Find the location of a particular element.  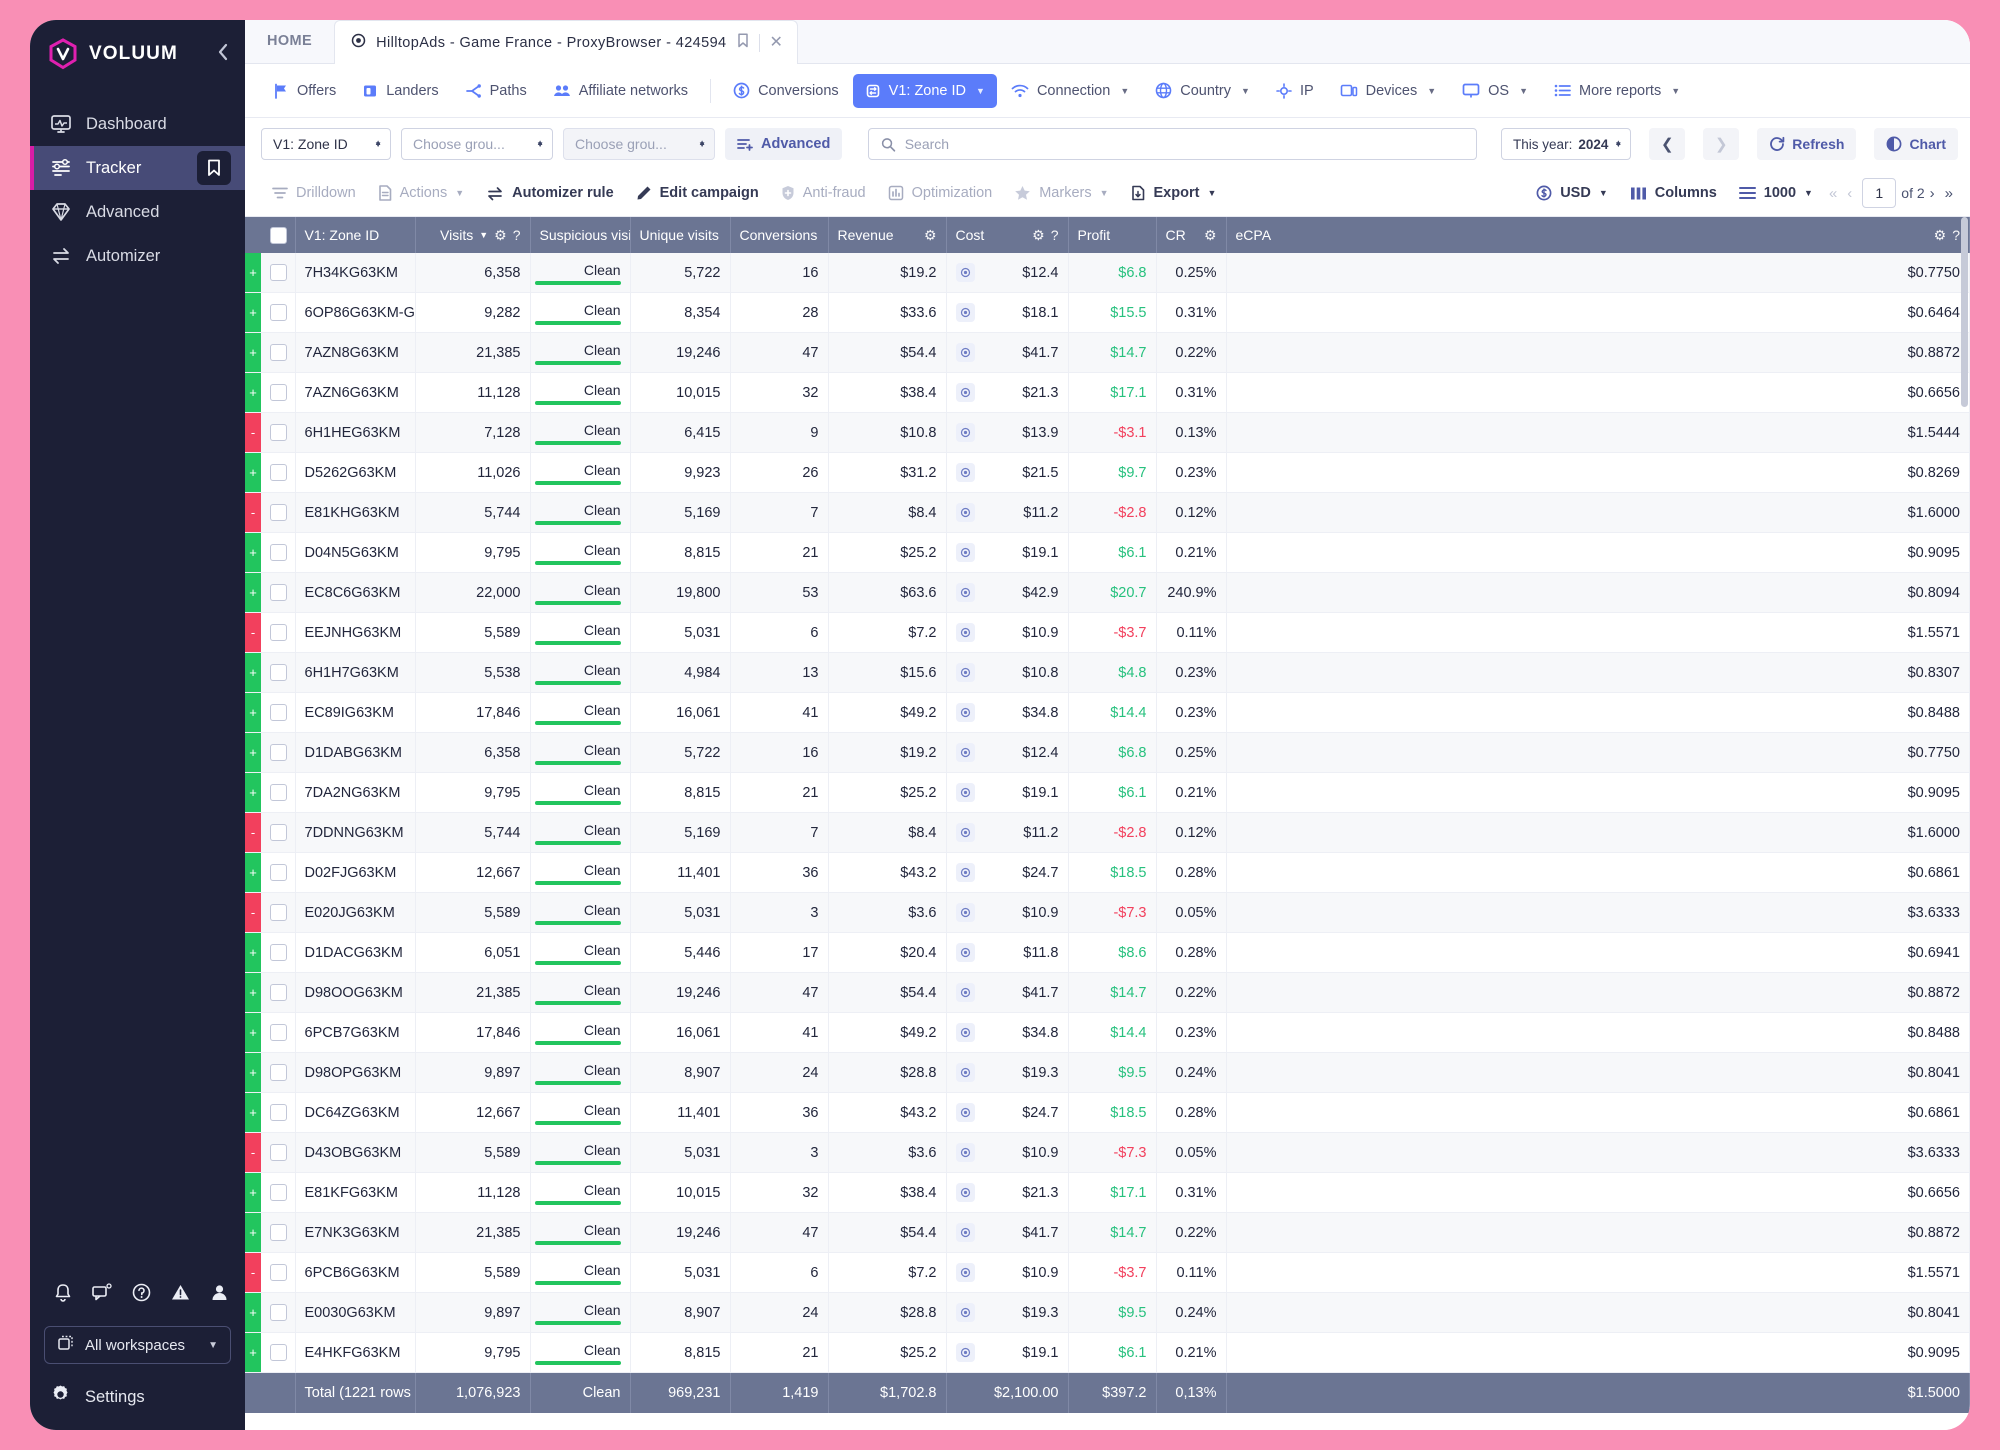

markers-button: Markers ▼ is located at coordinates (1061, 193).